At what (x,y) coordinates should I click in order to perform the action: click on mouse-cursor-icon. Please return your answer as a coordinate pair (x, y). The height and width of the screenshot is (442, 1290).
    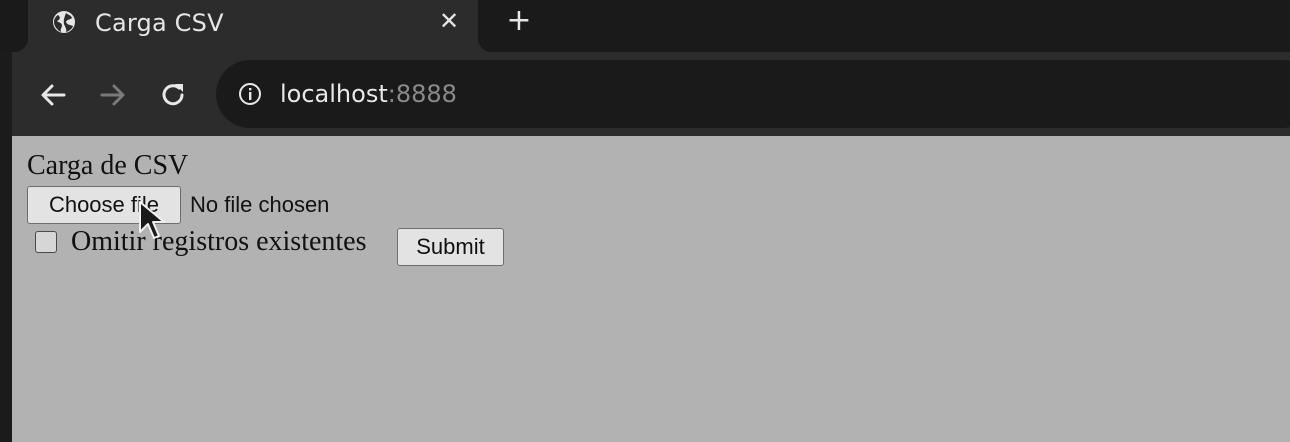
    Looking at the image, I should click on (152, 220).